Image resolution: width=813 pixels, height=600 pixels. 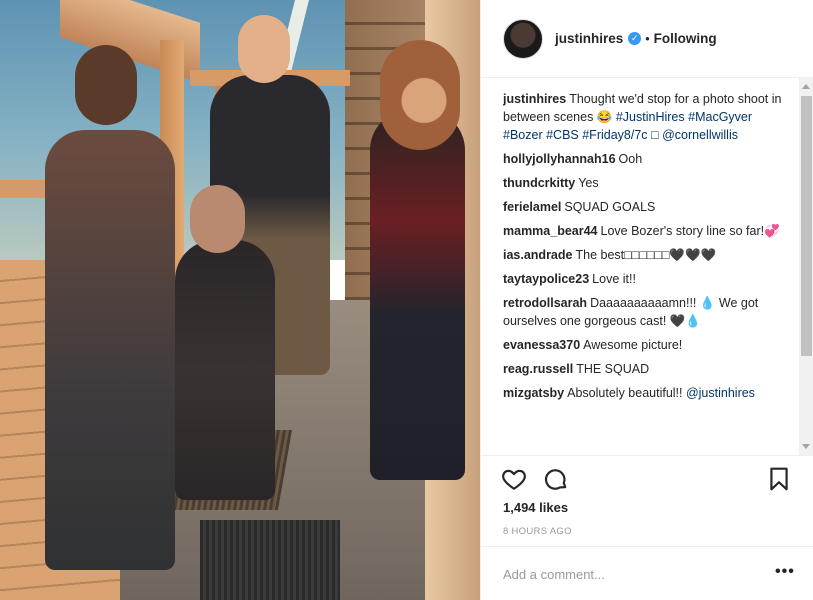 What do you see at coordinates (700, 135) in the screenshot?
I see `mention-link: @cornellwillis` at bounding box center [700, 135].